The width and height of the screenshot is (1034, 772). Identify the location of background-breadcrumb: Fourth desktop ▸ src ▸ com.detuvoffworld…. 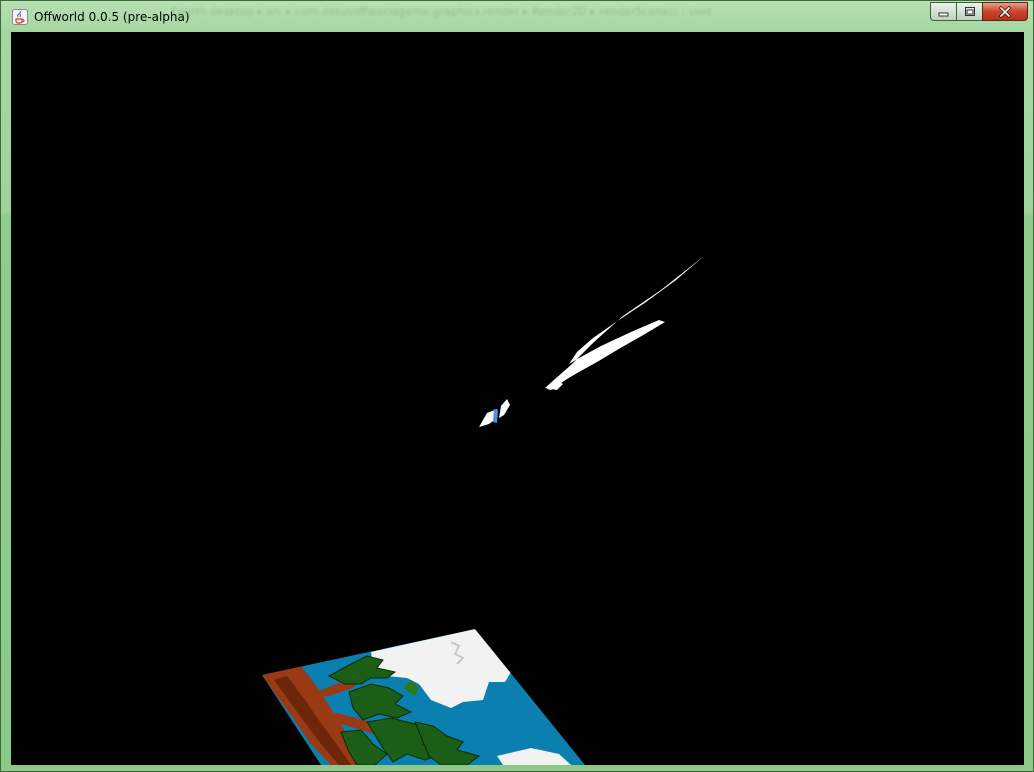
(441, 11).